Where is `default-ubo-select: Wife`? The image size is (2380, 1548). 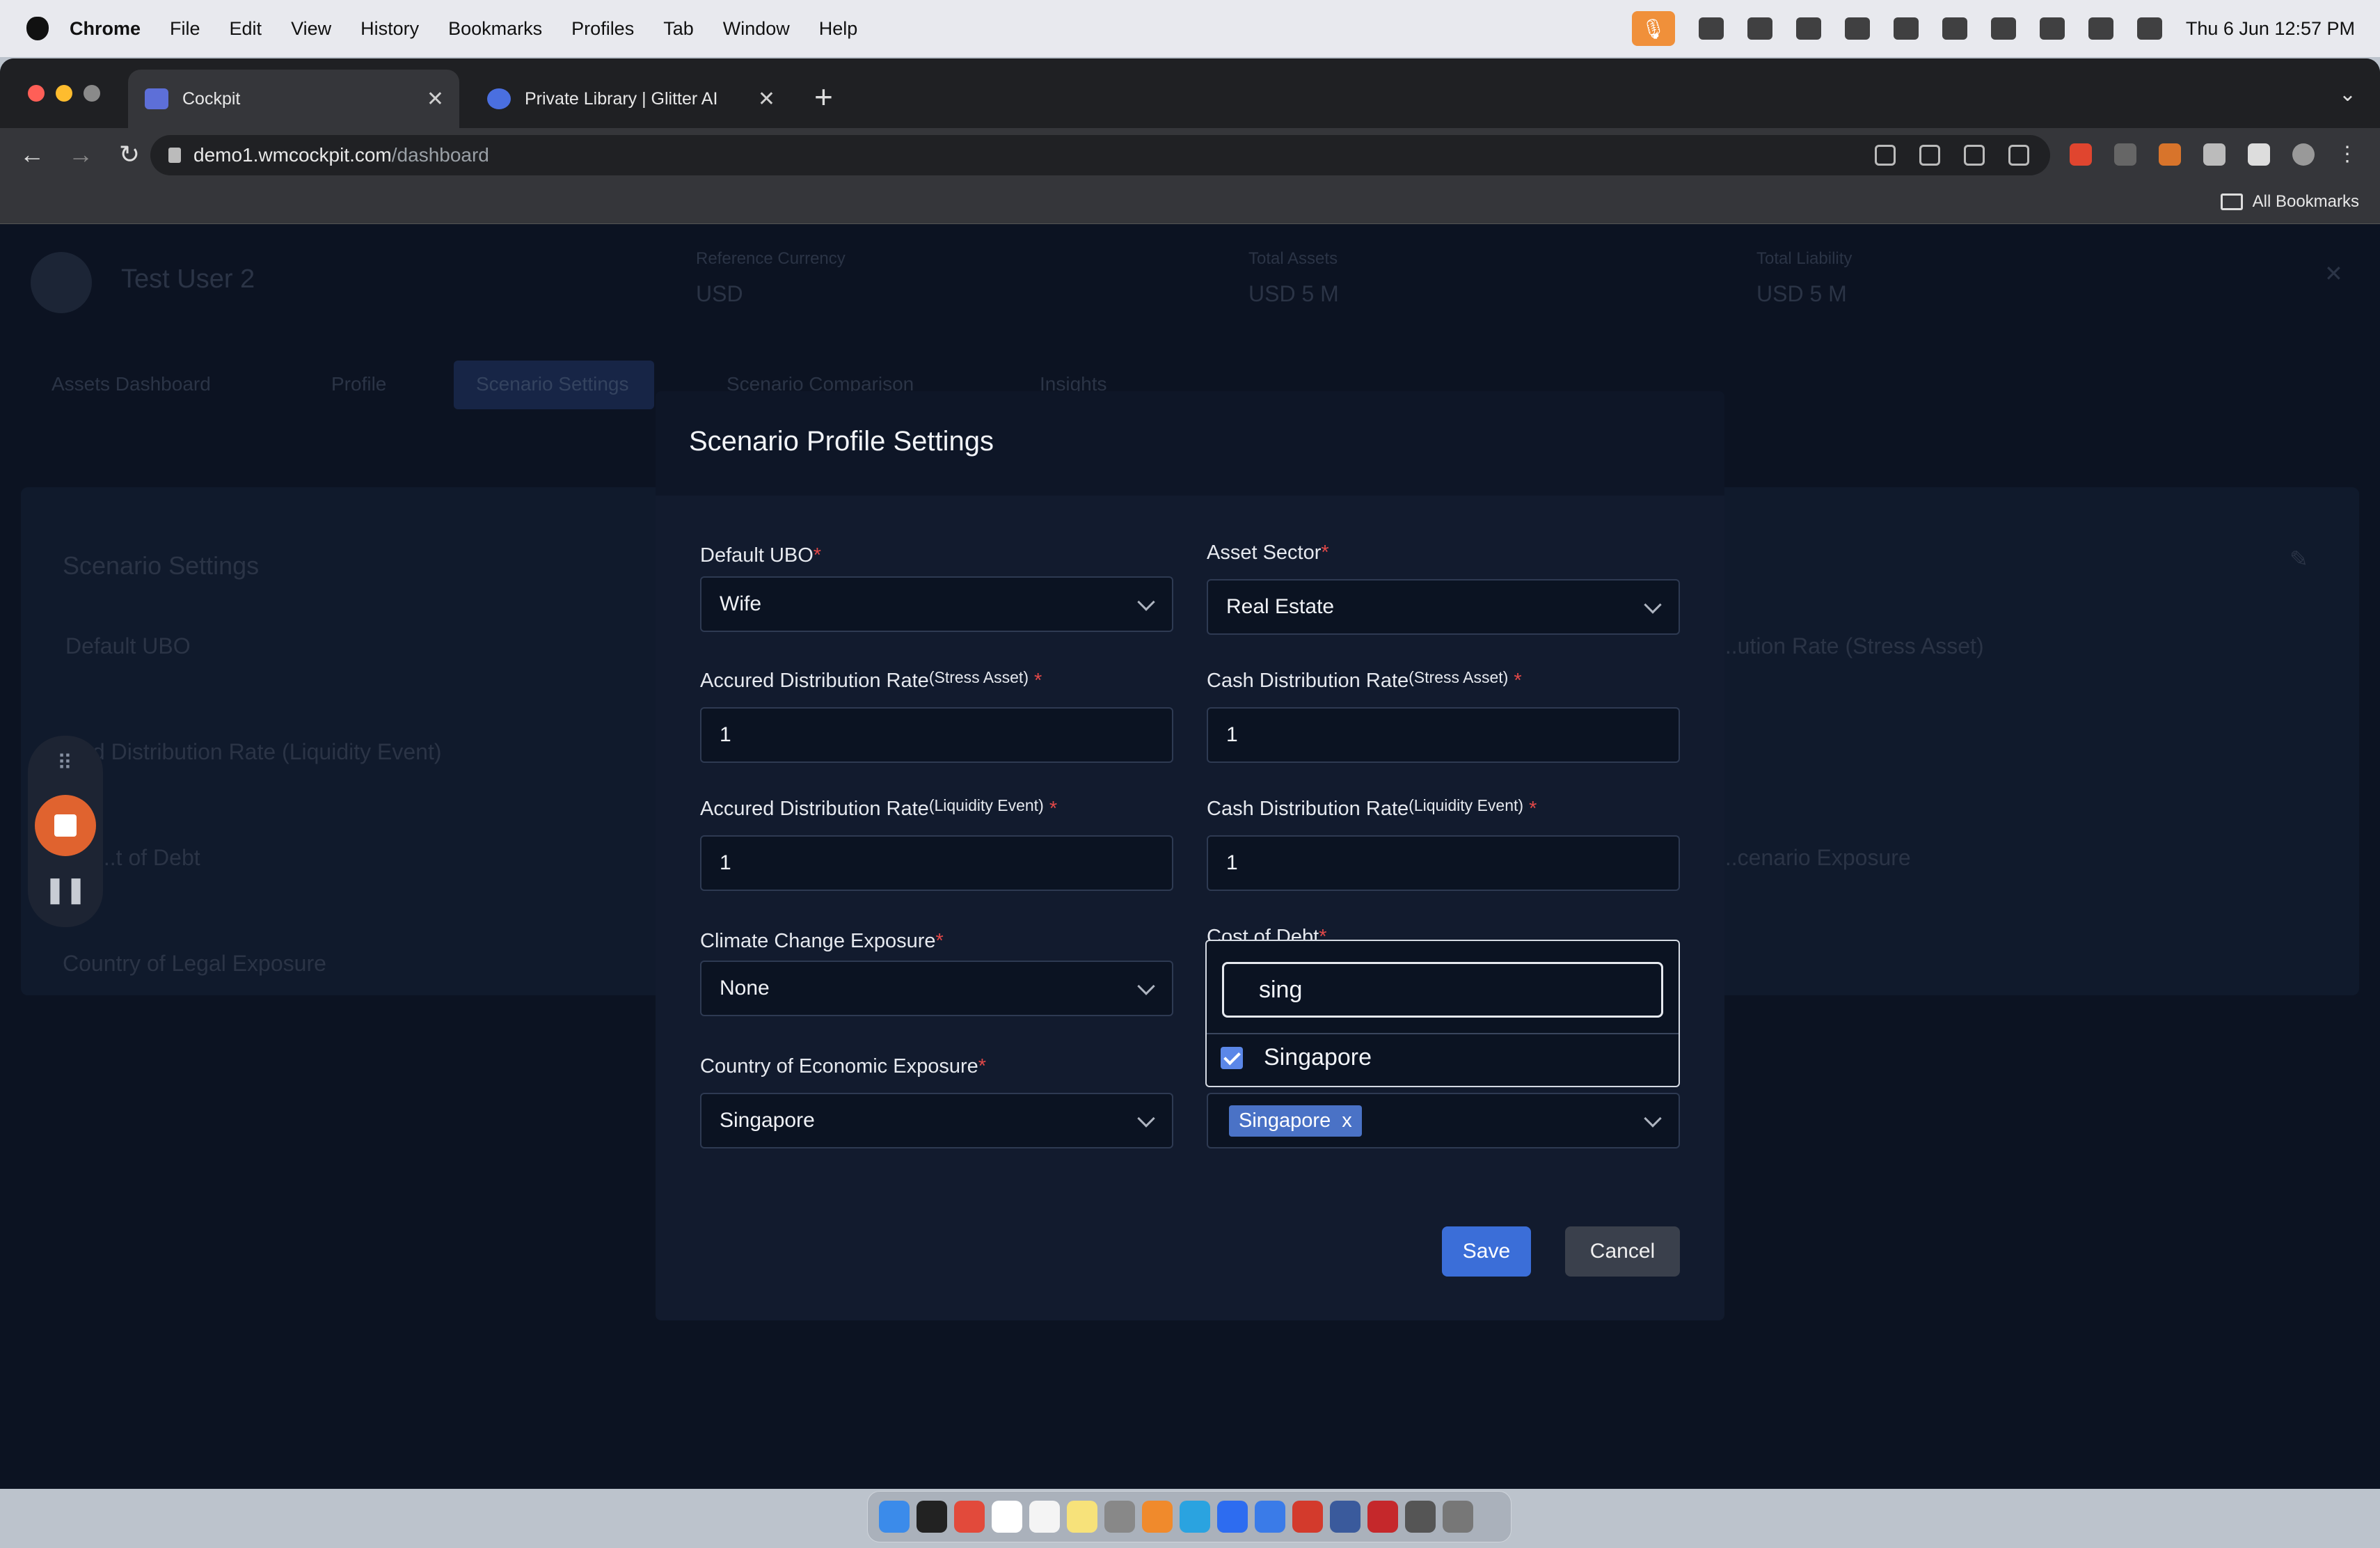
default-ubo-select: Wife is located at coordinates (936, 604).